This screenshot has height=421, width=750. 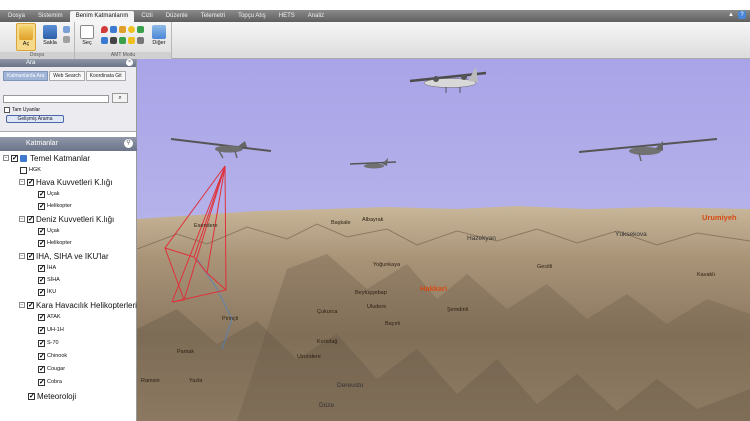 I want to click on tab-search-layers: Katmanlarda Ara, so click(x=26, y=76).